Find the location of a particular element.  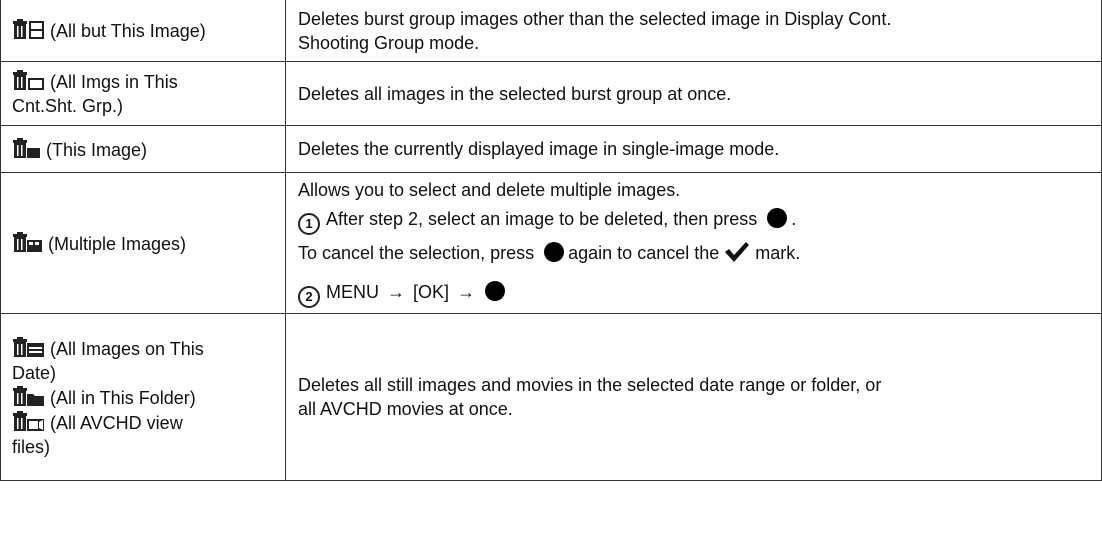

option-cell: (All but This Image) is located at coordinates (143, 31).